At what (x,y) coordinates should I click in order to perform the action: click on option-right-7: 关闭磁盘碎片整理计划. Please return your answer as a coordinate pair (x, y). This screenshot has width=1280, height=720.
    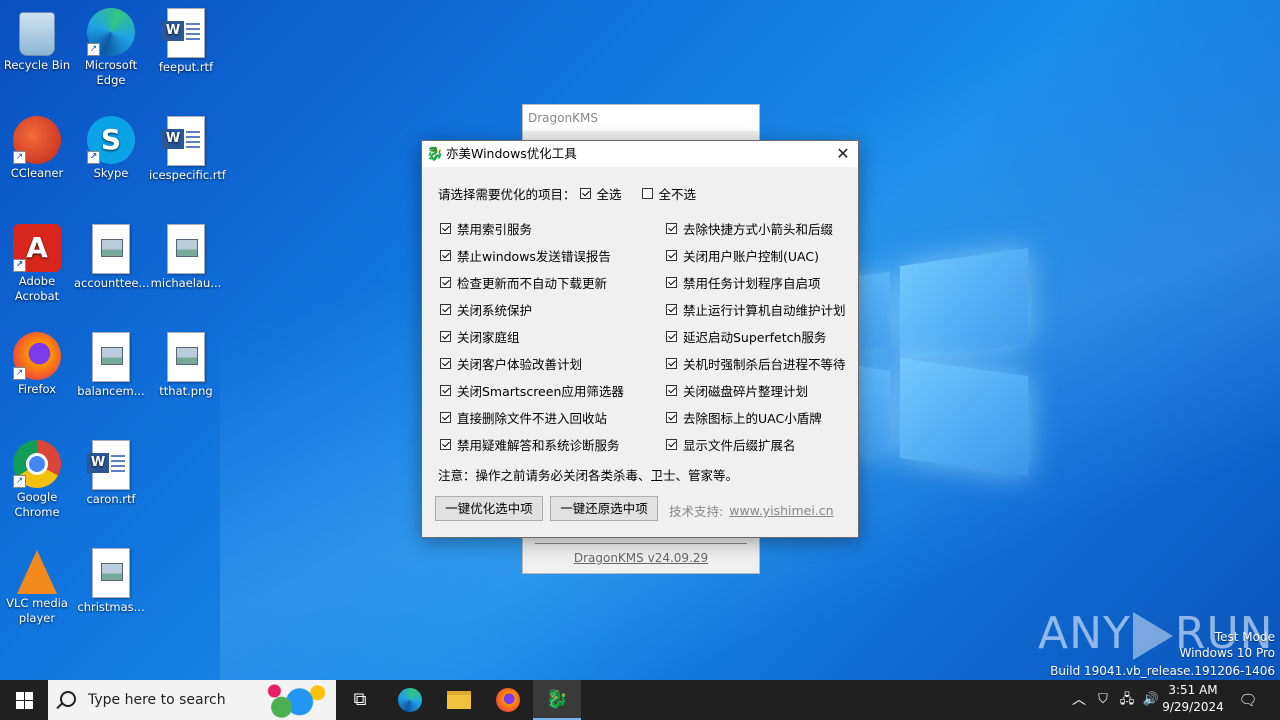
    Looking at the image, I should click on (737, 390).